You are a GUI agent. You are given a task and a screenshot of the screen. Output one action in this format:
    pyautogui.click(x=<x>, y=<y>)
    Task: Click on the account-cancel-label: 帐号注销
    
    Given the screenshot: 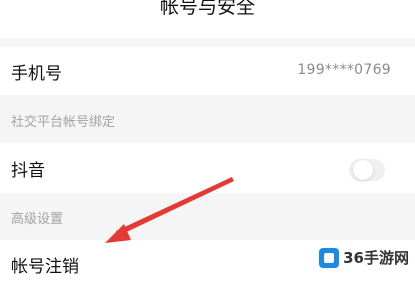 What is the action you would take?
    pyautogui.click(x=45, y=266)
    